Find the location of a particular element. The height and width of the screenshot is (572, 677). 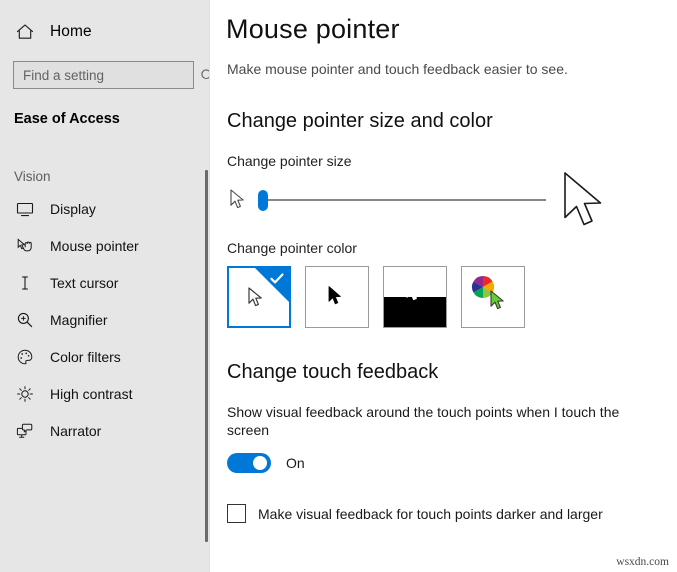

pointer-color-option-white is located at coordinates (259, 297).